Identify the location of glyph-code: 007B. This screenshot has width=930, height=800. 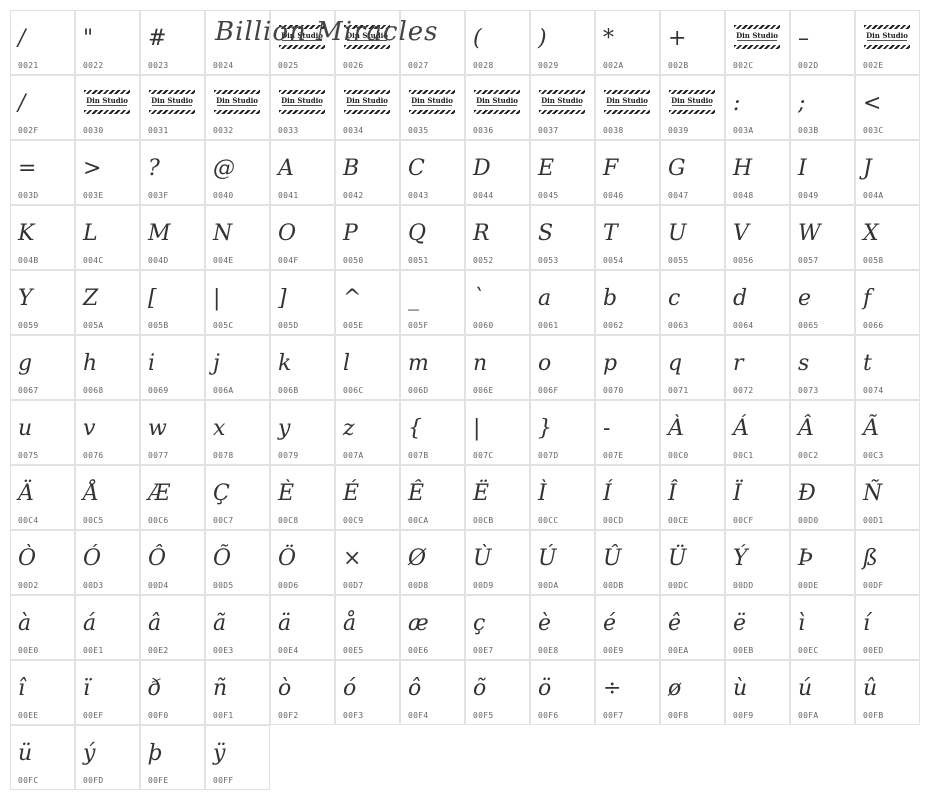
(418, 455).